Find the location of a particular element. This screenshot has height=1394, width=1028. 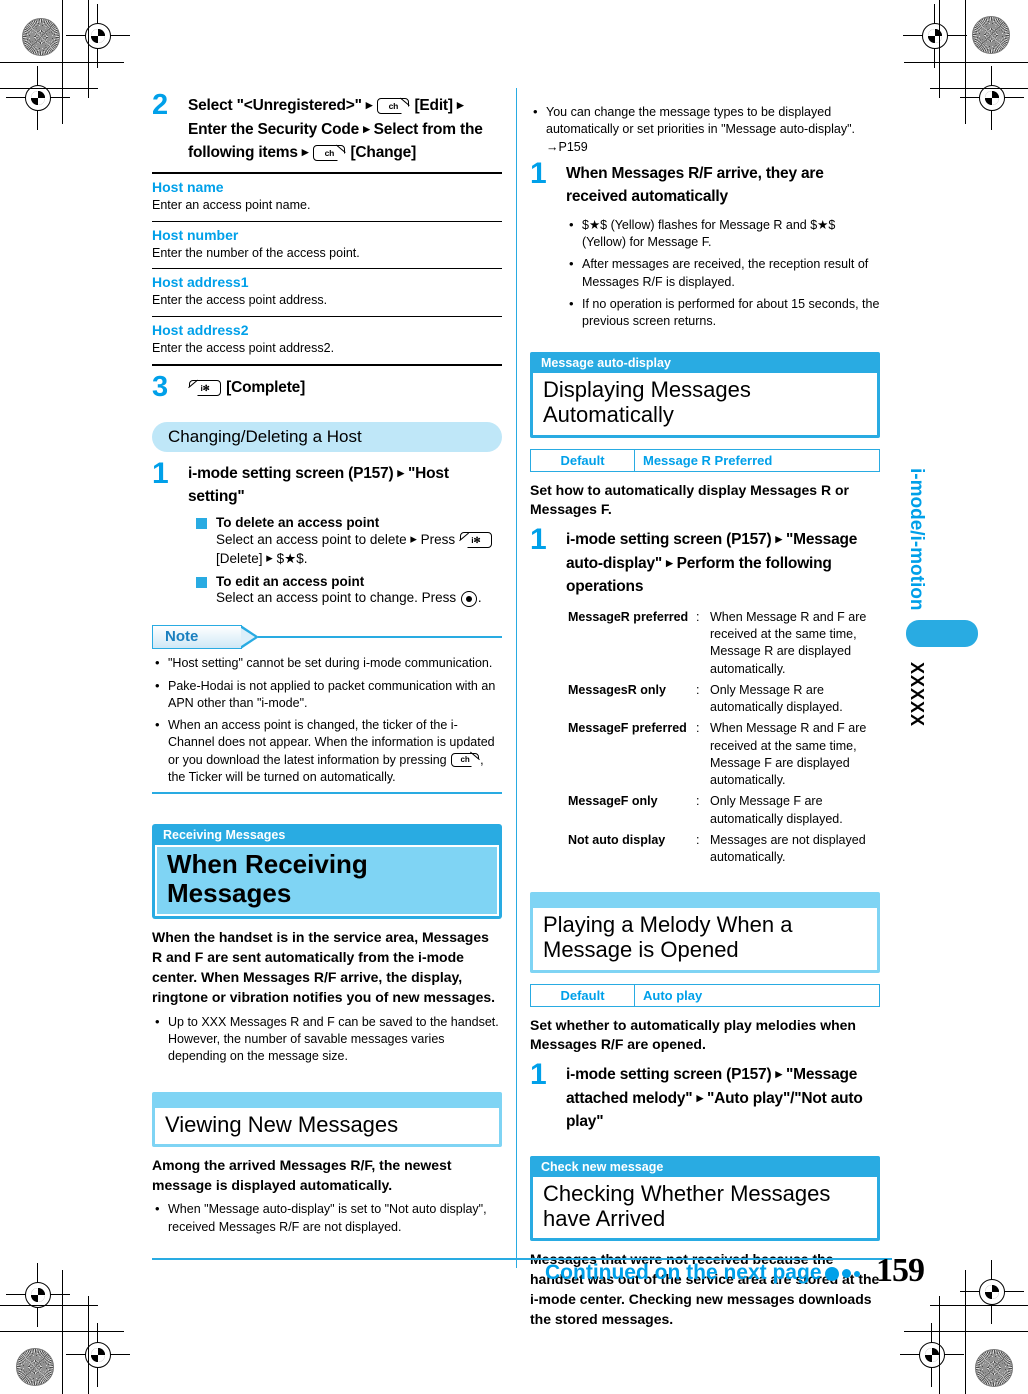

center-key-icon is located at coordinates (468, 598).